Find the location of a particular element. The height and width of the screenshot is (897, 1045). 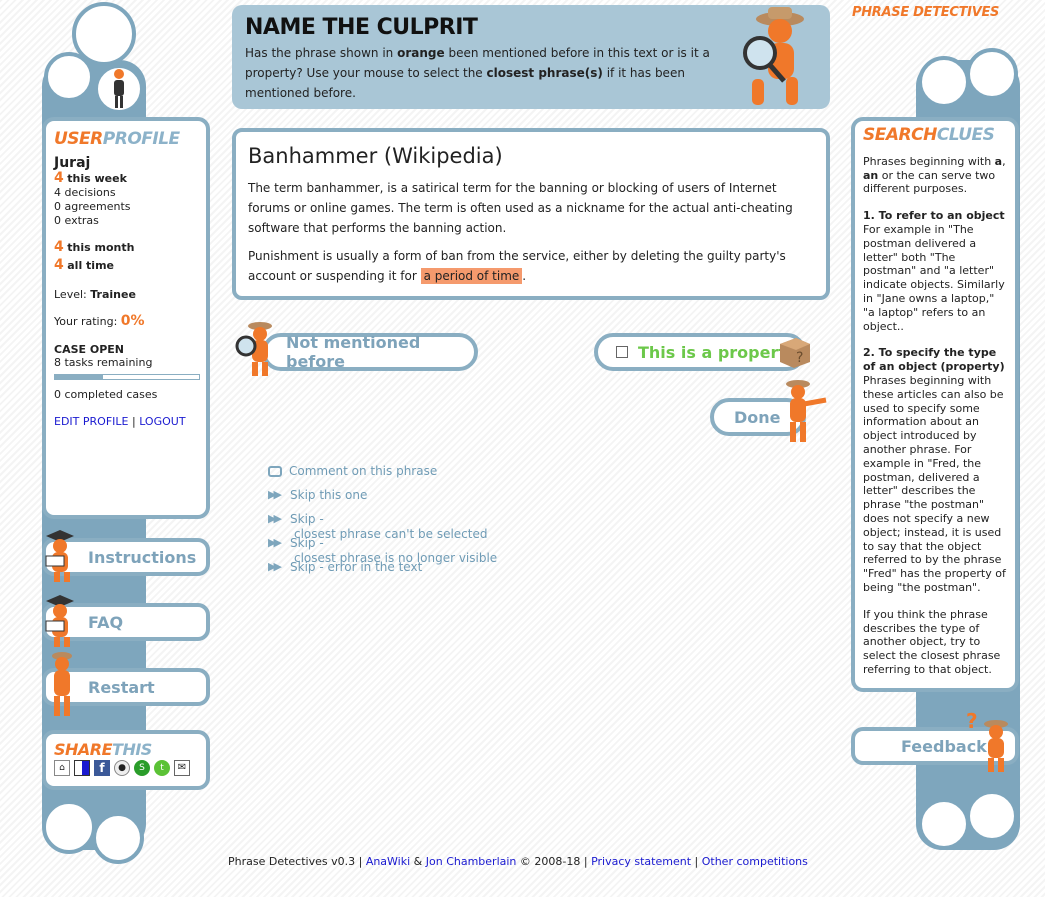

technorati-icon: t is located at coordinates (162, 768).